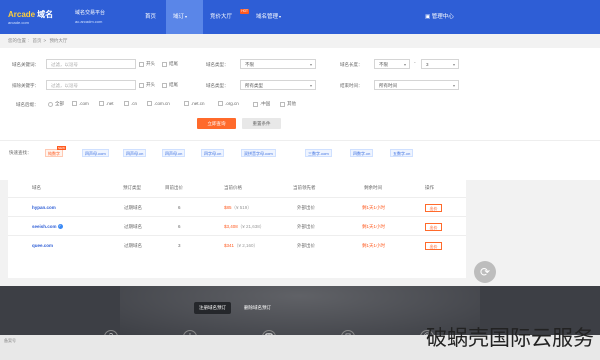 The image size is (600, 360). What do you see at coordinates (261, 123) in the screenshot?
I see `reset-button: 重置条件` at bounding box center [261, 123].